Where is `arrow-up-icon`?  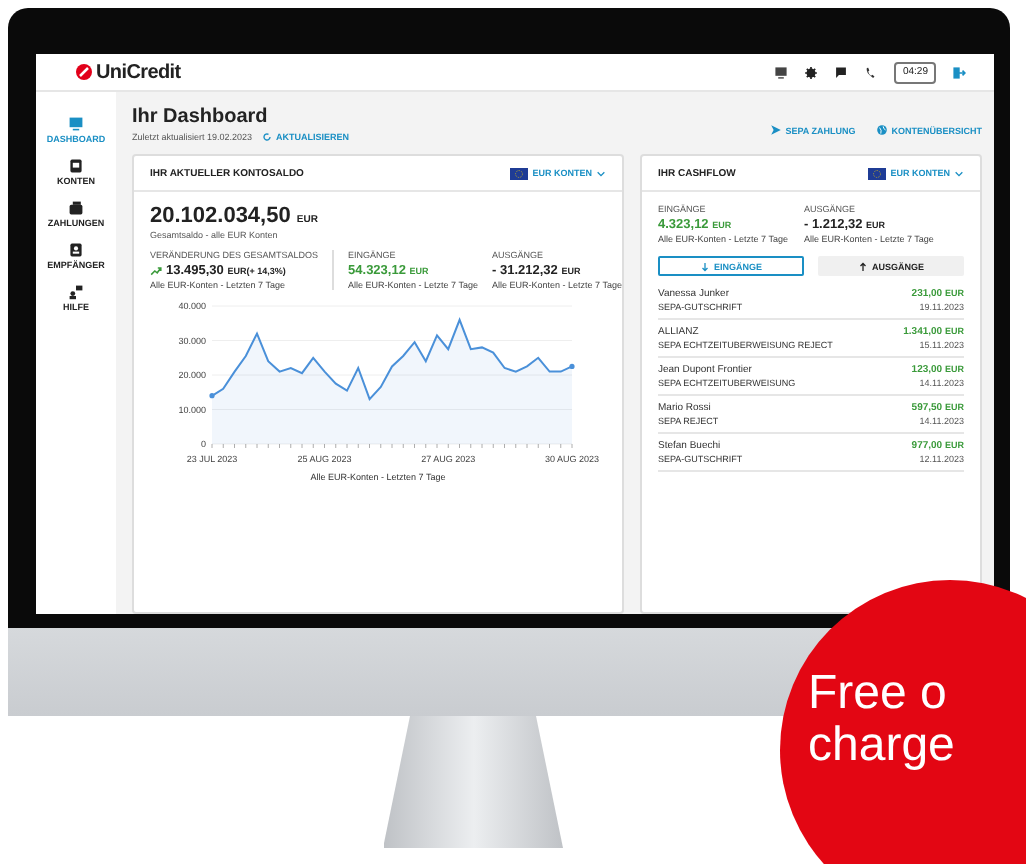
arrow-up-icon is located at coordinates (862, 266).